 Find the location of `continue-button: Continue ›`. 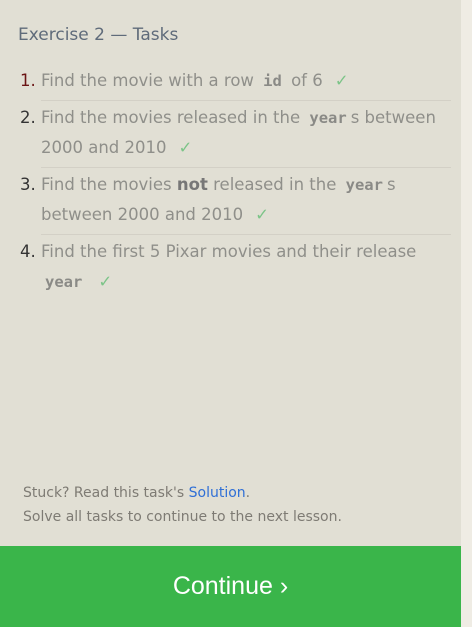

continue-button: Continue › is located at coordinates (230, 586).